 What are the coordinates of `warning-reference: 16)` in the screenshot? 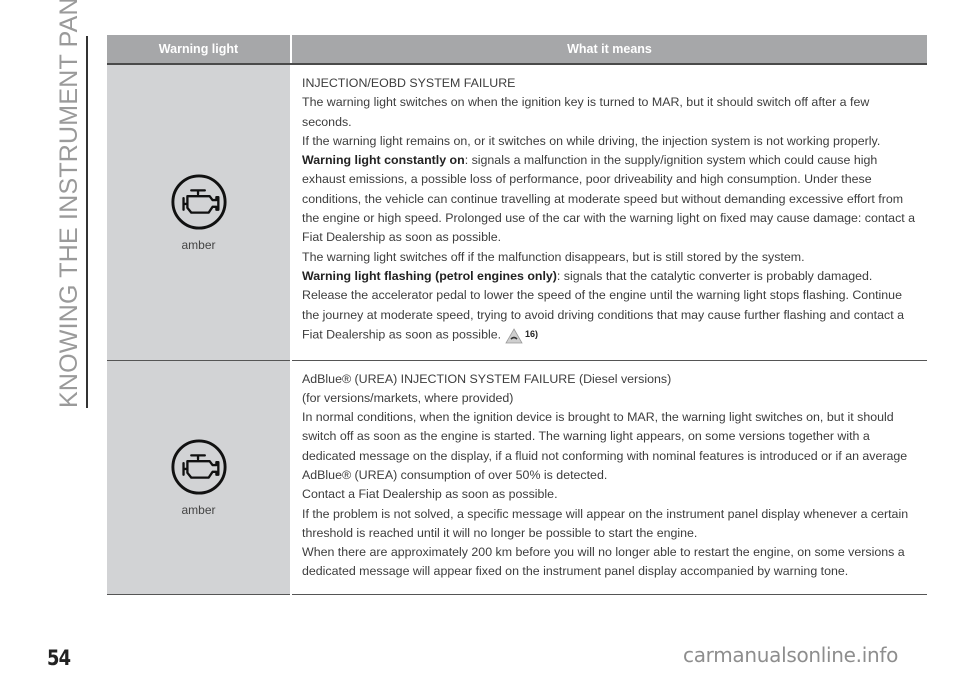 It's located at (521, 334).